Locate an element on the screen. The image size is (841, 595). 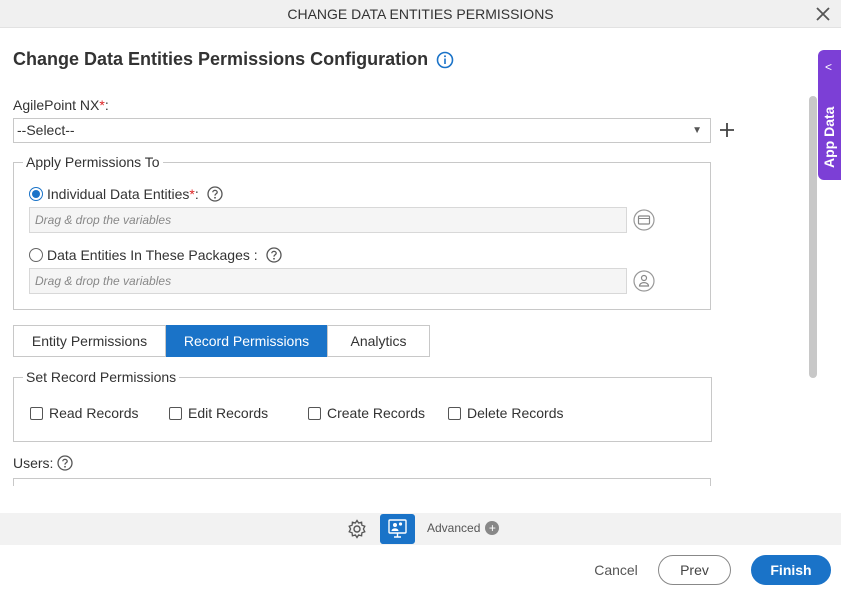
process-settings-button is located at coordinates (397, 529).